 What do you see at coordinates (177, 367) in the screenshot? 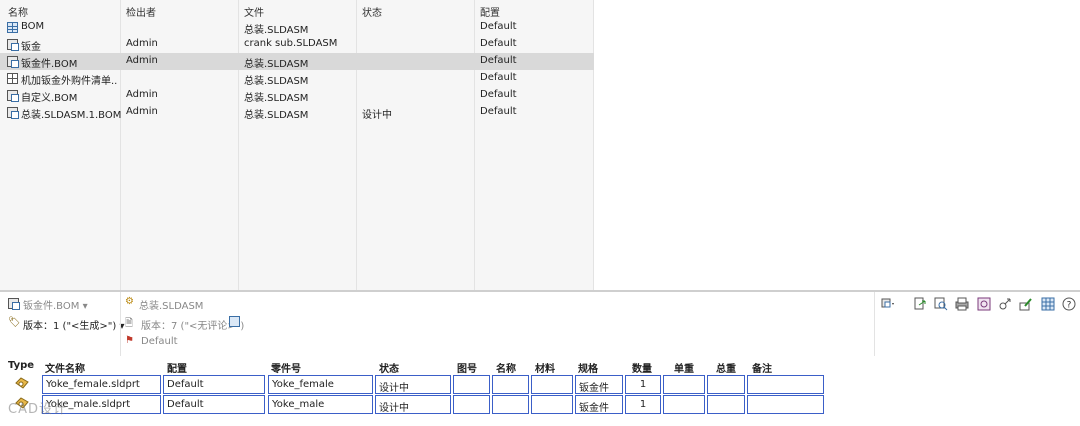
I see `table-header-config: 配置` at bounding box center [177, 367].